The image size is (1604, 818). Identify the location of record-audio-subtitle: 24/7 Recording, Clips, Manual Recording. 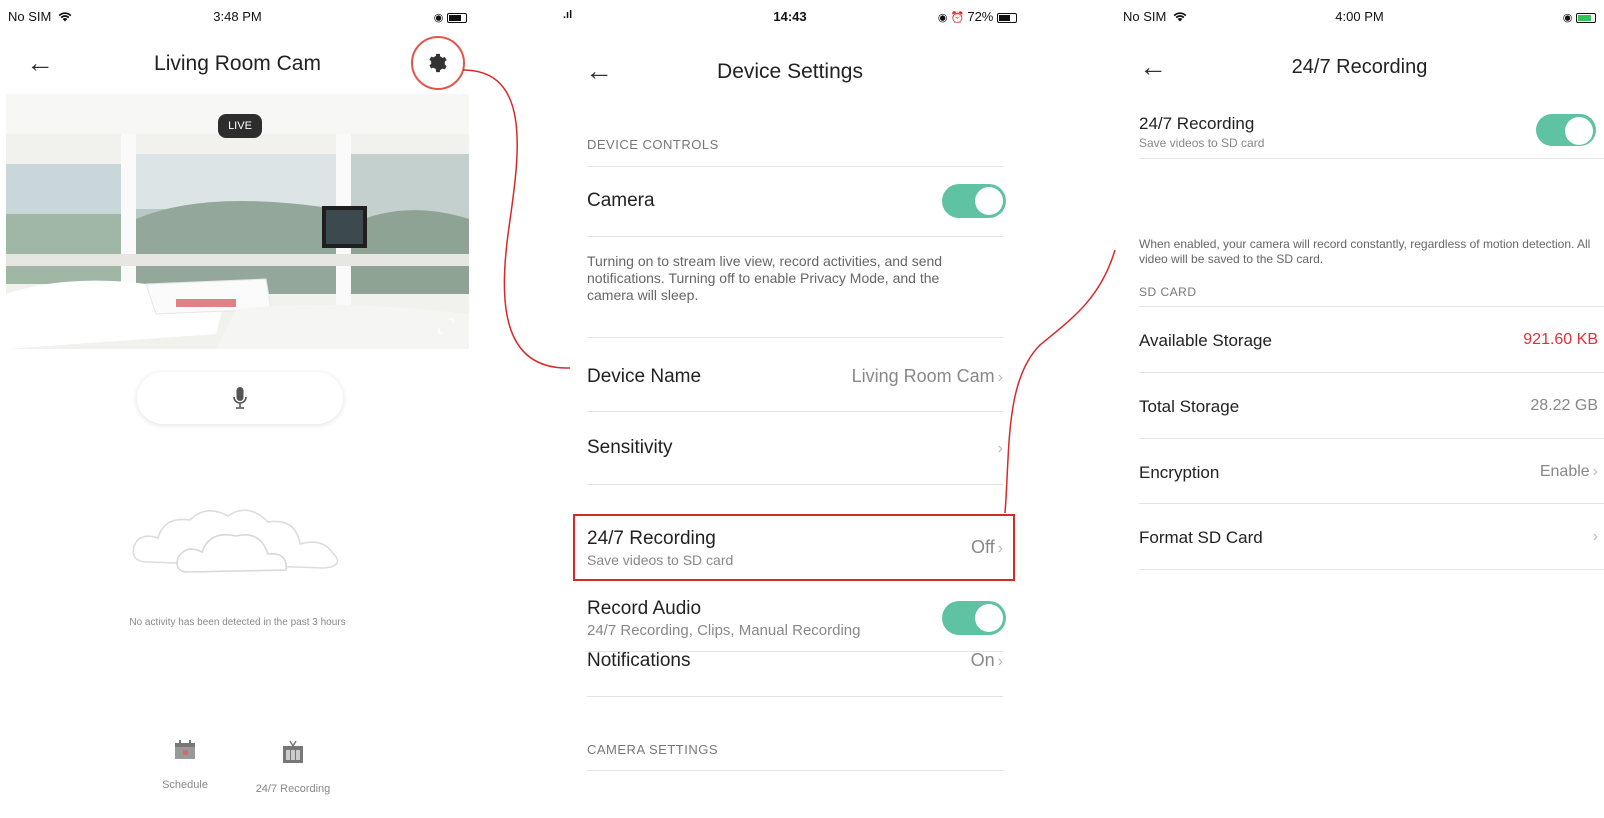
(724, 630).